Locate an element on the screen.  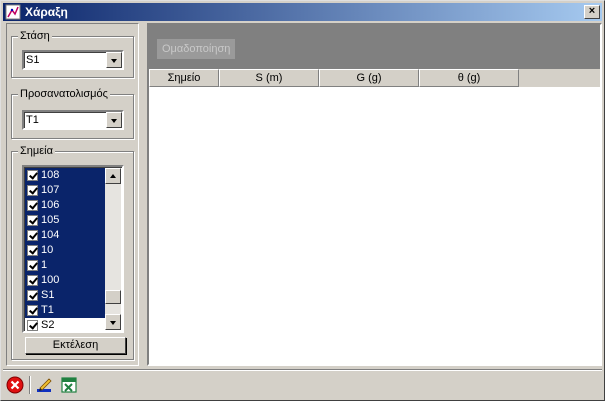
column-header-distance: S (m) is located at coordinates (269, 78).